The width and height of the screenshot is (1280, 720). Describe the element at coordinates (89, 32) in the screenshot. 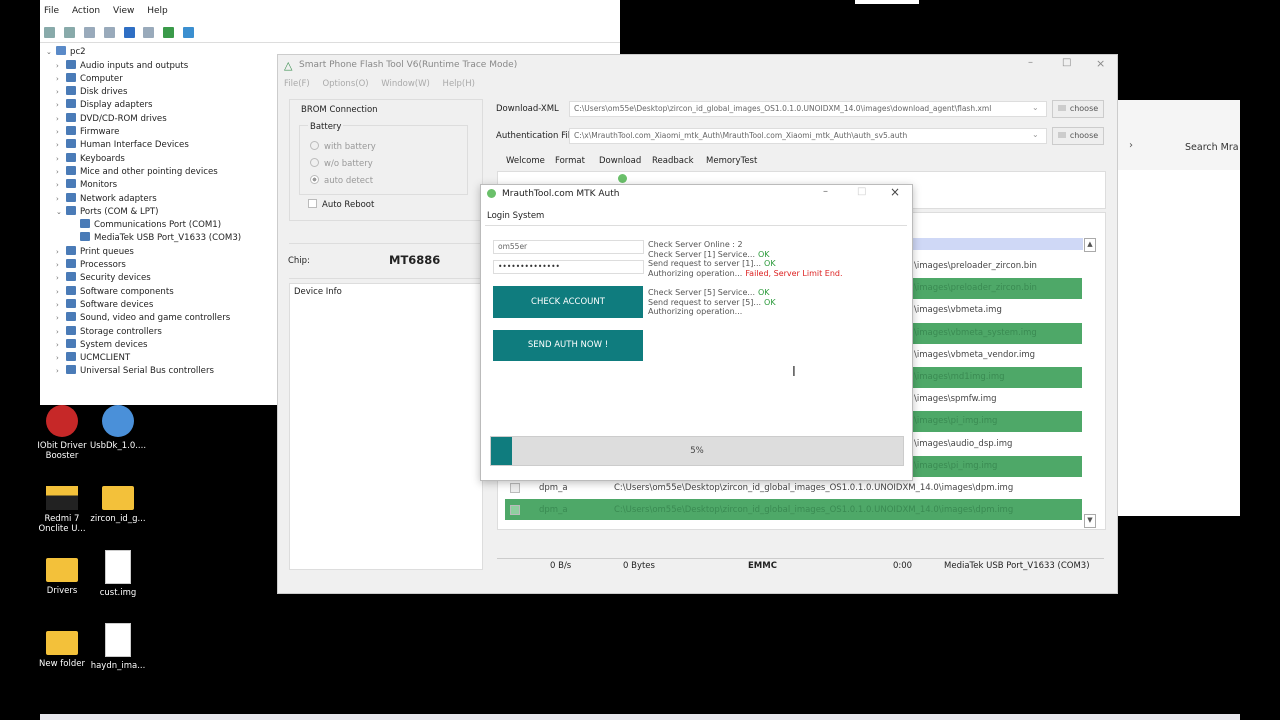

I see `properties-icon` at that location.